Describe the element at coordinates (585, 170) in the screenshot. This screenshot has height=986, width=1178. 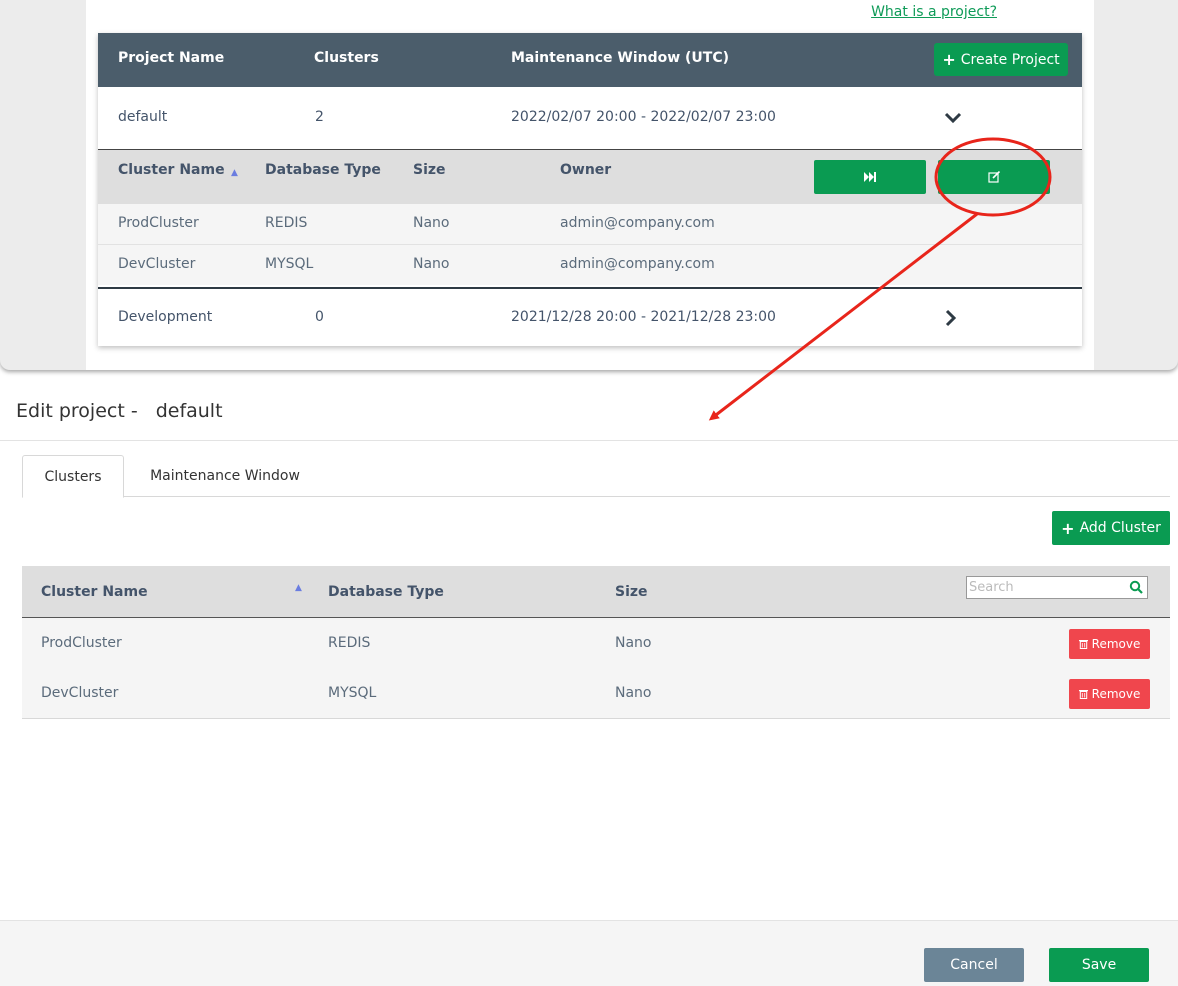
I see `sub-col-owner: Owner` at that location.